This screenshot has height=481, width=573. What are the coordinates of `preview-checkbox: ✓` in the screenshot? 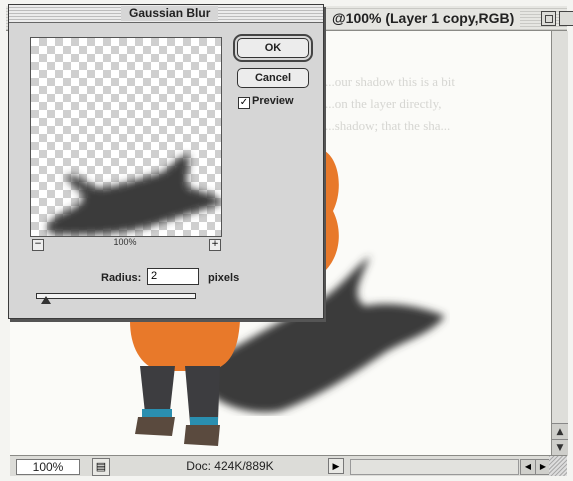 It's located at (244, 103).